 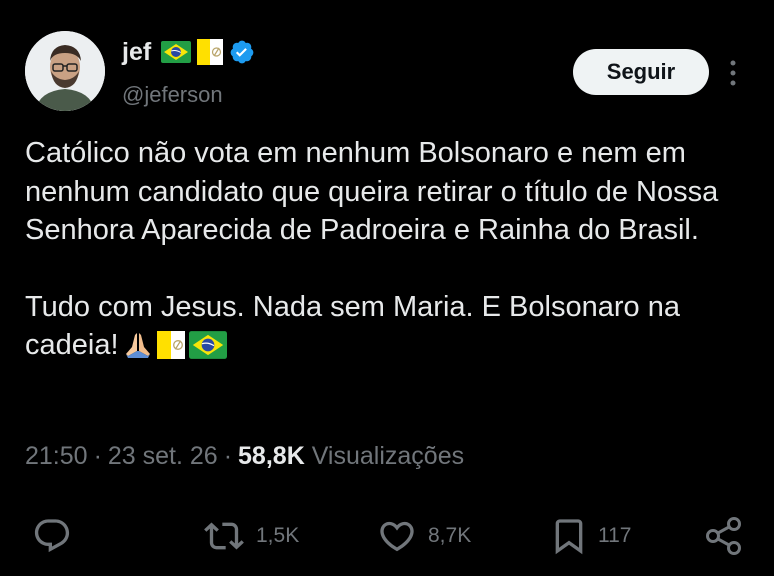 What do you see at coordinates (163, 456) in the screenshot?
I see `tweet-date: 23 set. 26` at bounding box center [163, 456].